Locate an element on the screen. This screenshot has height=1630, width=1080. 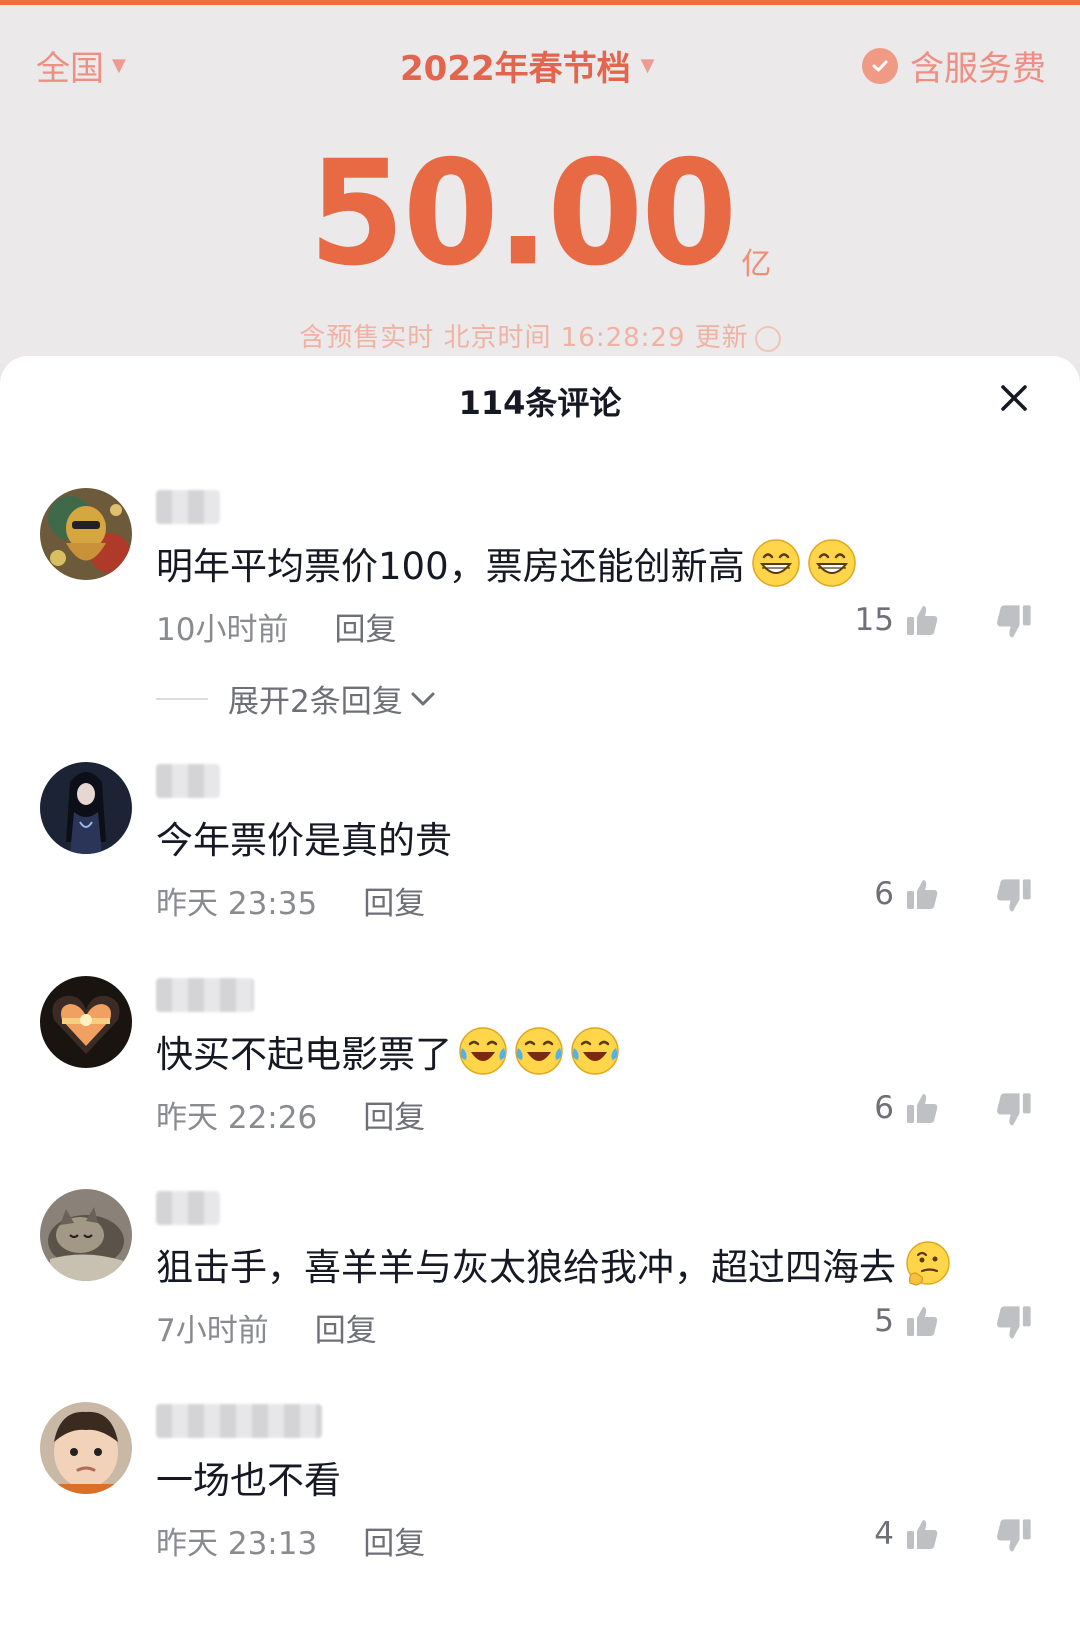
close-icon is located at coordinates (1014, 398).